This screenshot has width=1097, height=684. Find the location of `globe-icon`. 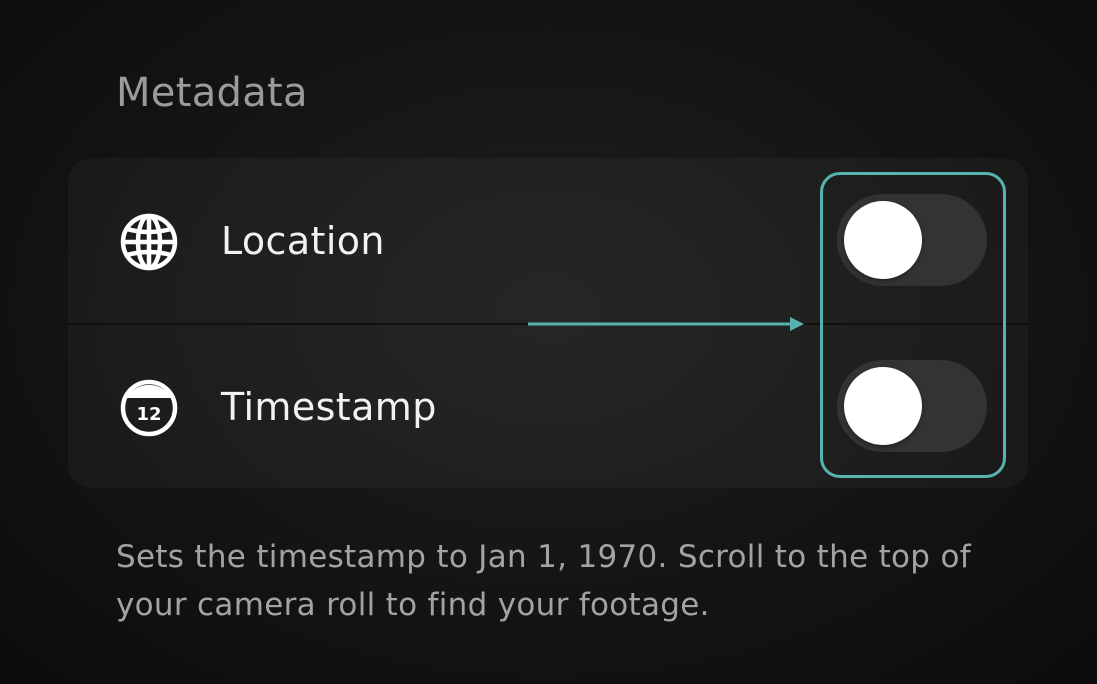

globe-icon is located at coordinates (149, 242).